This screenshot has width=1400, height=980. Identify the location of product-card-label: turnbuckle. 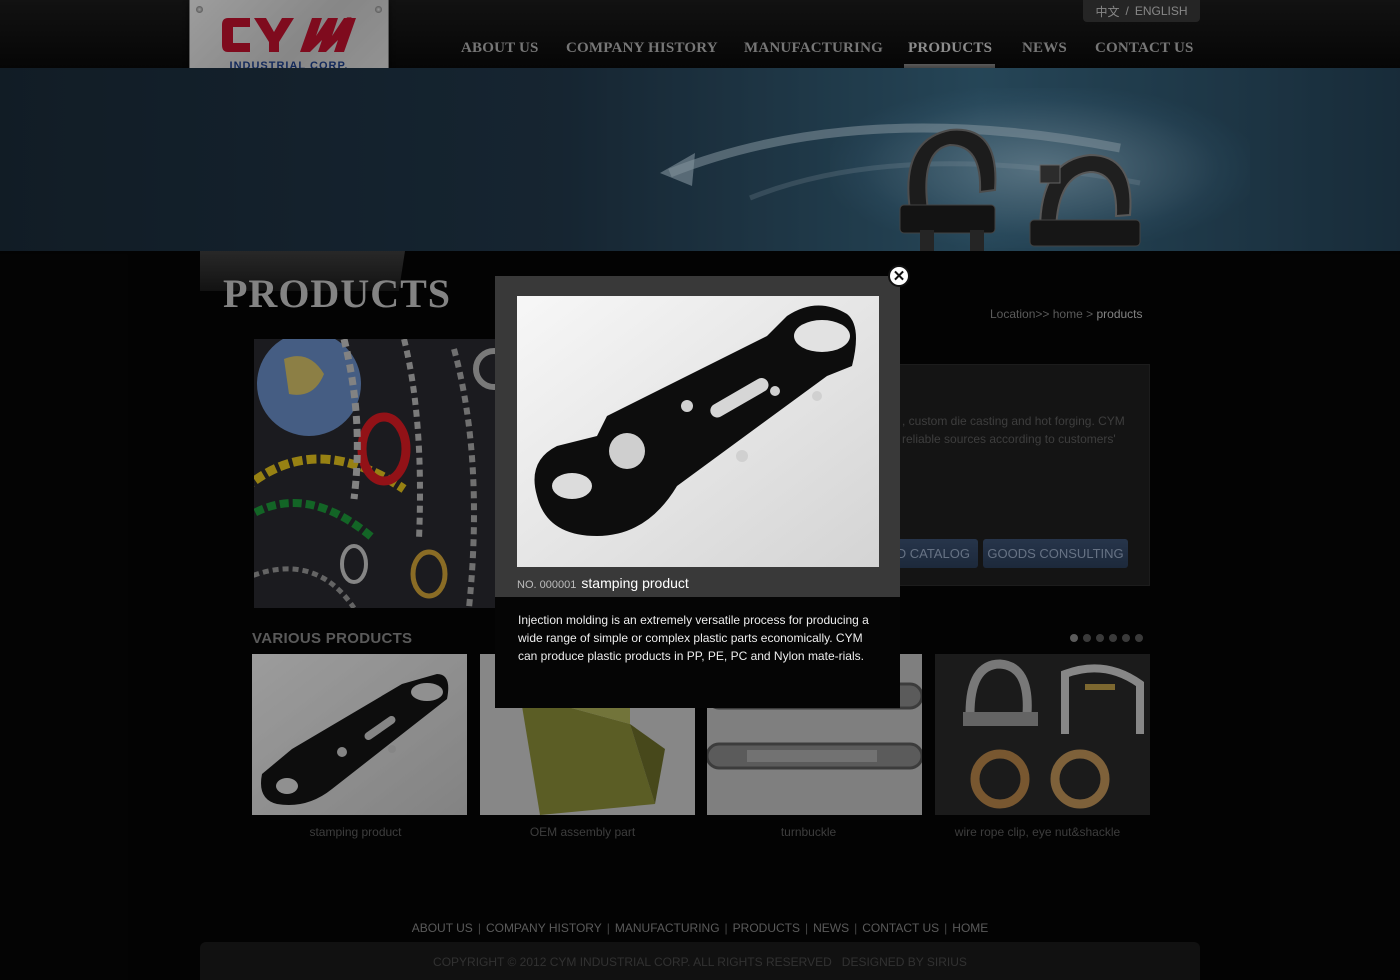
(808, 832).